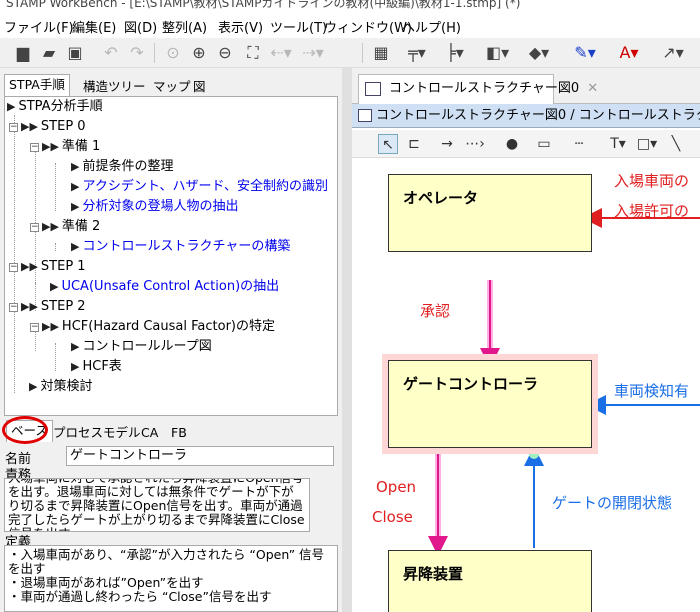 Image resolution: width=700 pixels, height=612 pixels. Describe the element at coordinates (97, 432) in the screenshot. I see `tab-process-model: プロセスモデル` at that location.